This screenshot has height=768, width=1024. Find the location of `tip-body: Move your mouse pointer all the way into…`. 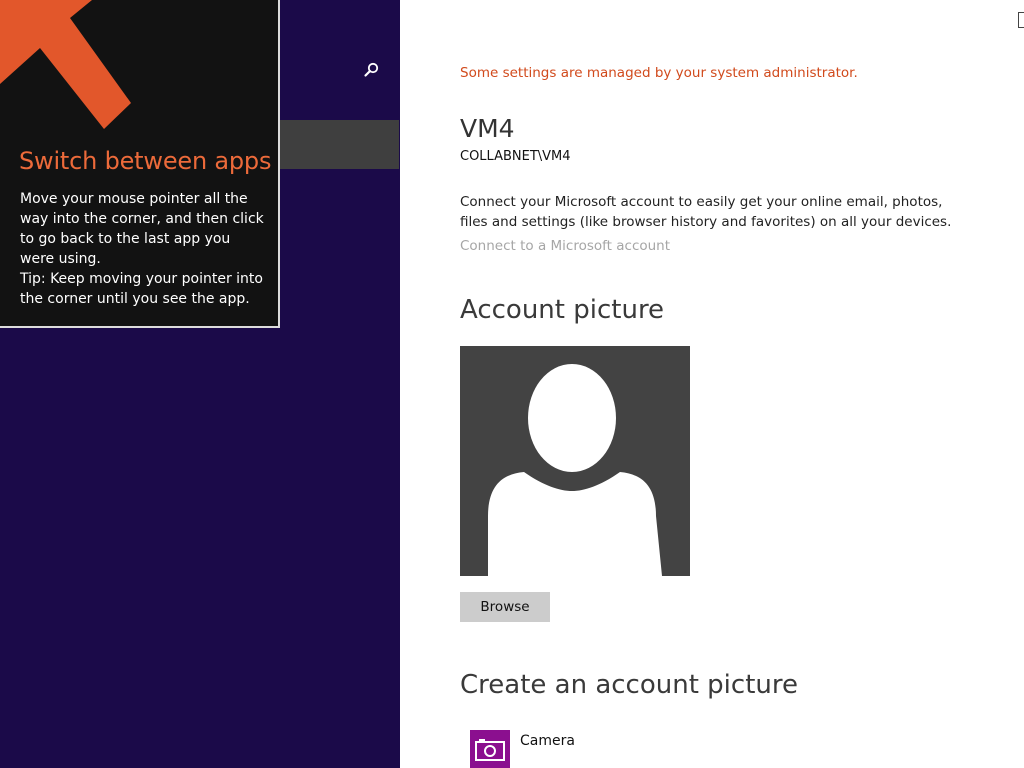

tip-body: Move your mouse pointer all the way into… is located at coordinates (144, 249).